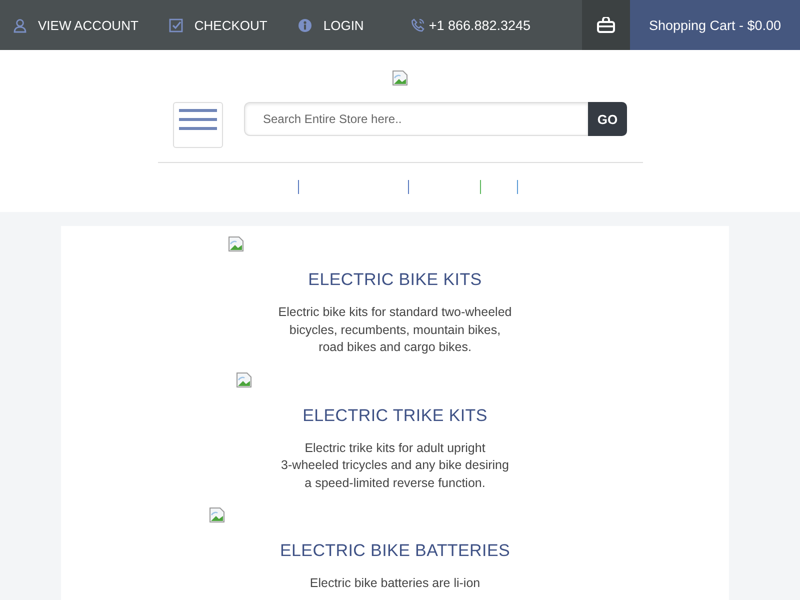  What do you see at coordinates (395, 466) in the screenshot?
I see `category-description: Electric trike kits for adult upright 3-wheeled tricycles and any bike desiring a speed-limited reverse function.` at bounding box center [395, 466].